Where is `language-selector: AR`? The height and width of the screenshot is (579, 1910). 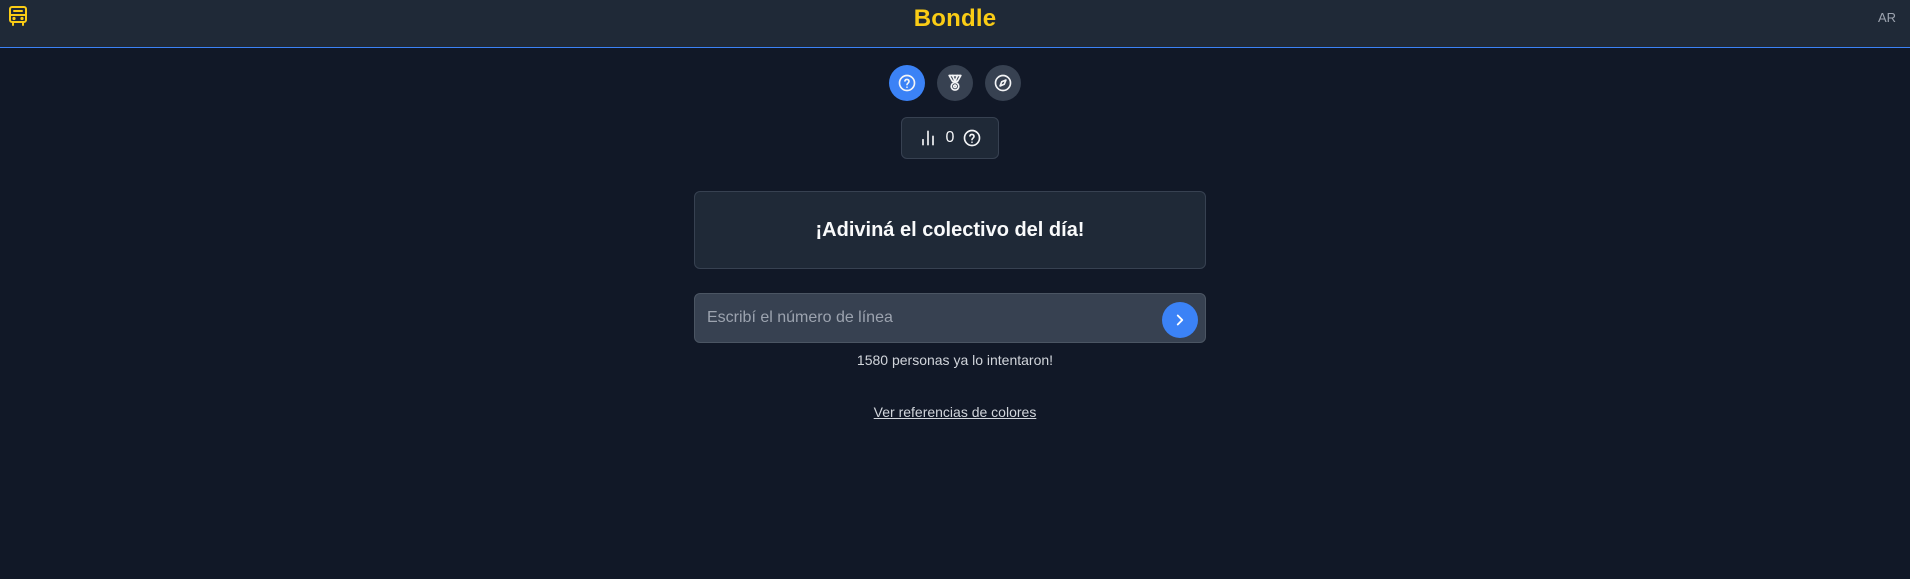 language-selector: AR is located at coordinates (1887, 17).